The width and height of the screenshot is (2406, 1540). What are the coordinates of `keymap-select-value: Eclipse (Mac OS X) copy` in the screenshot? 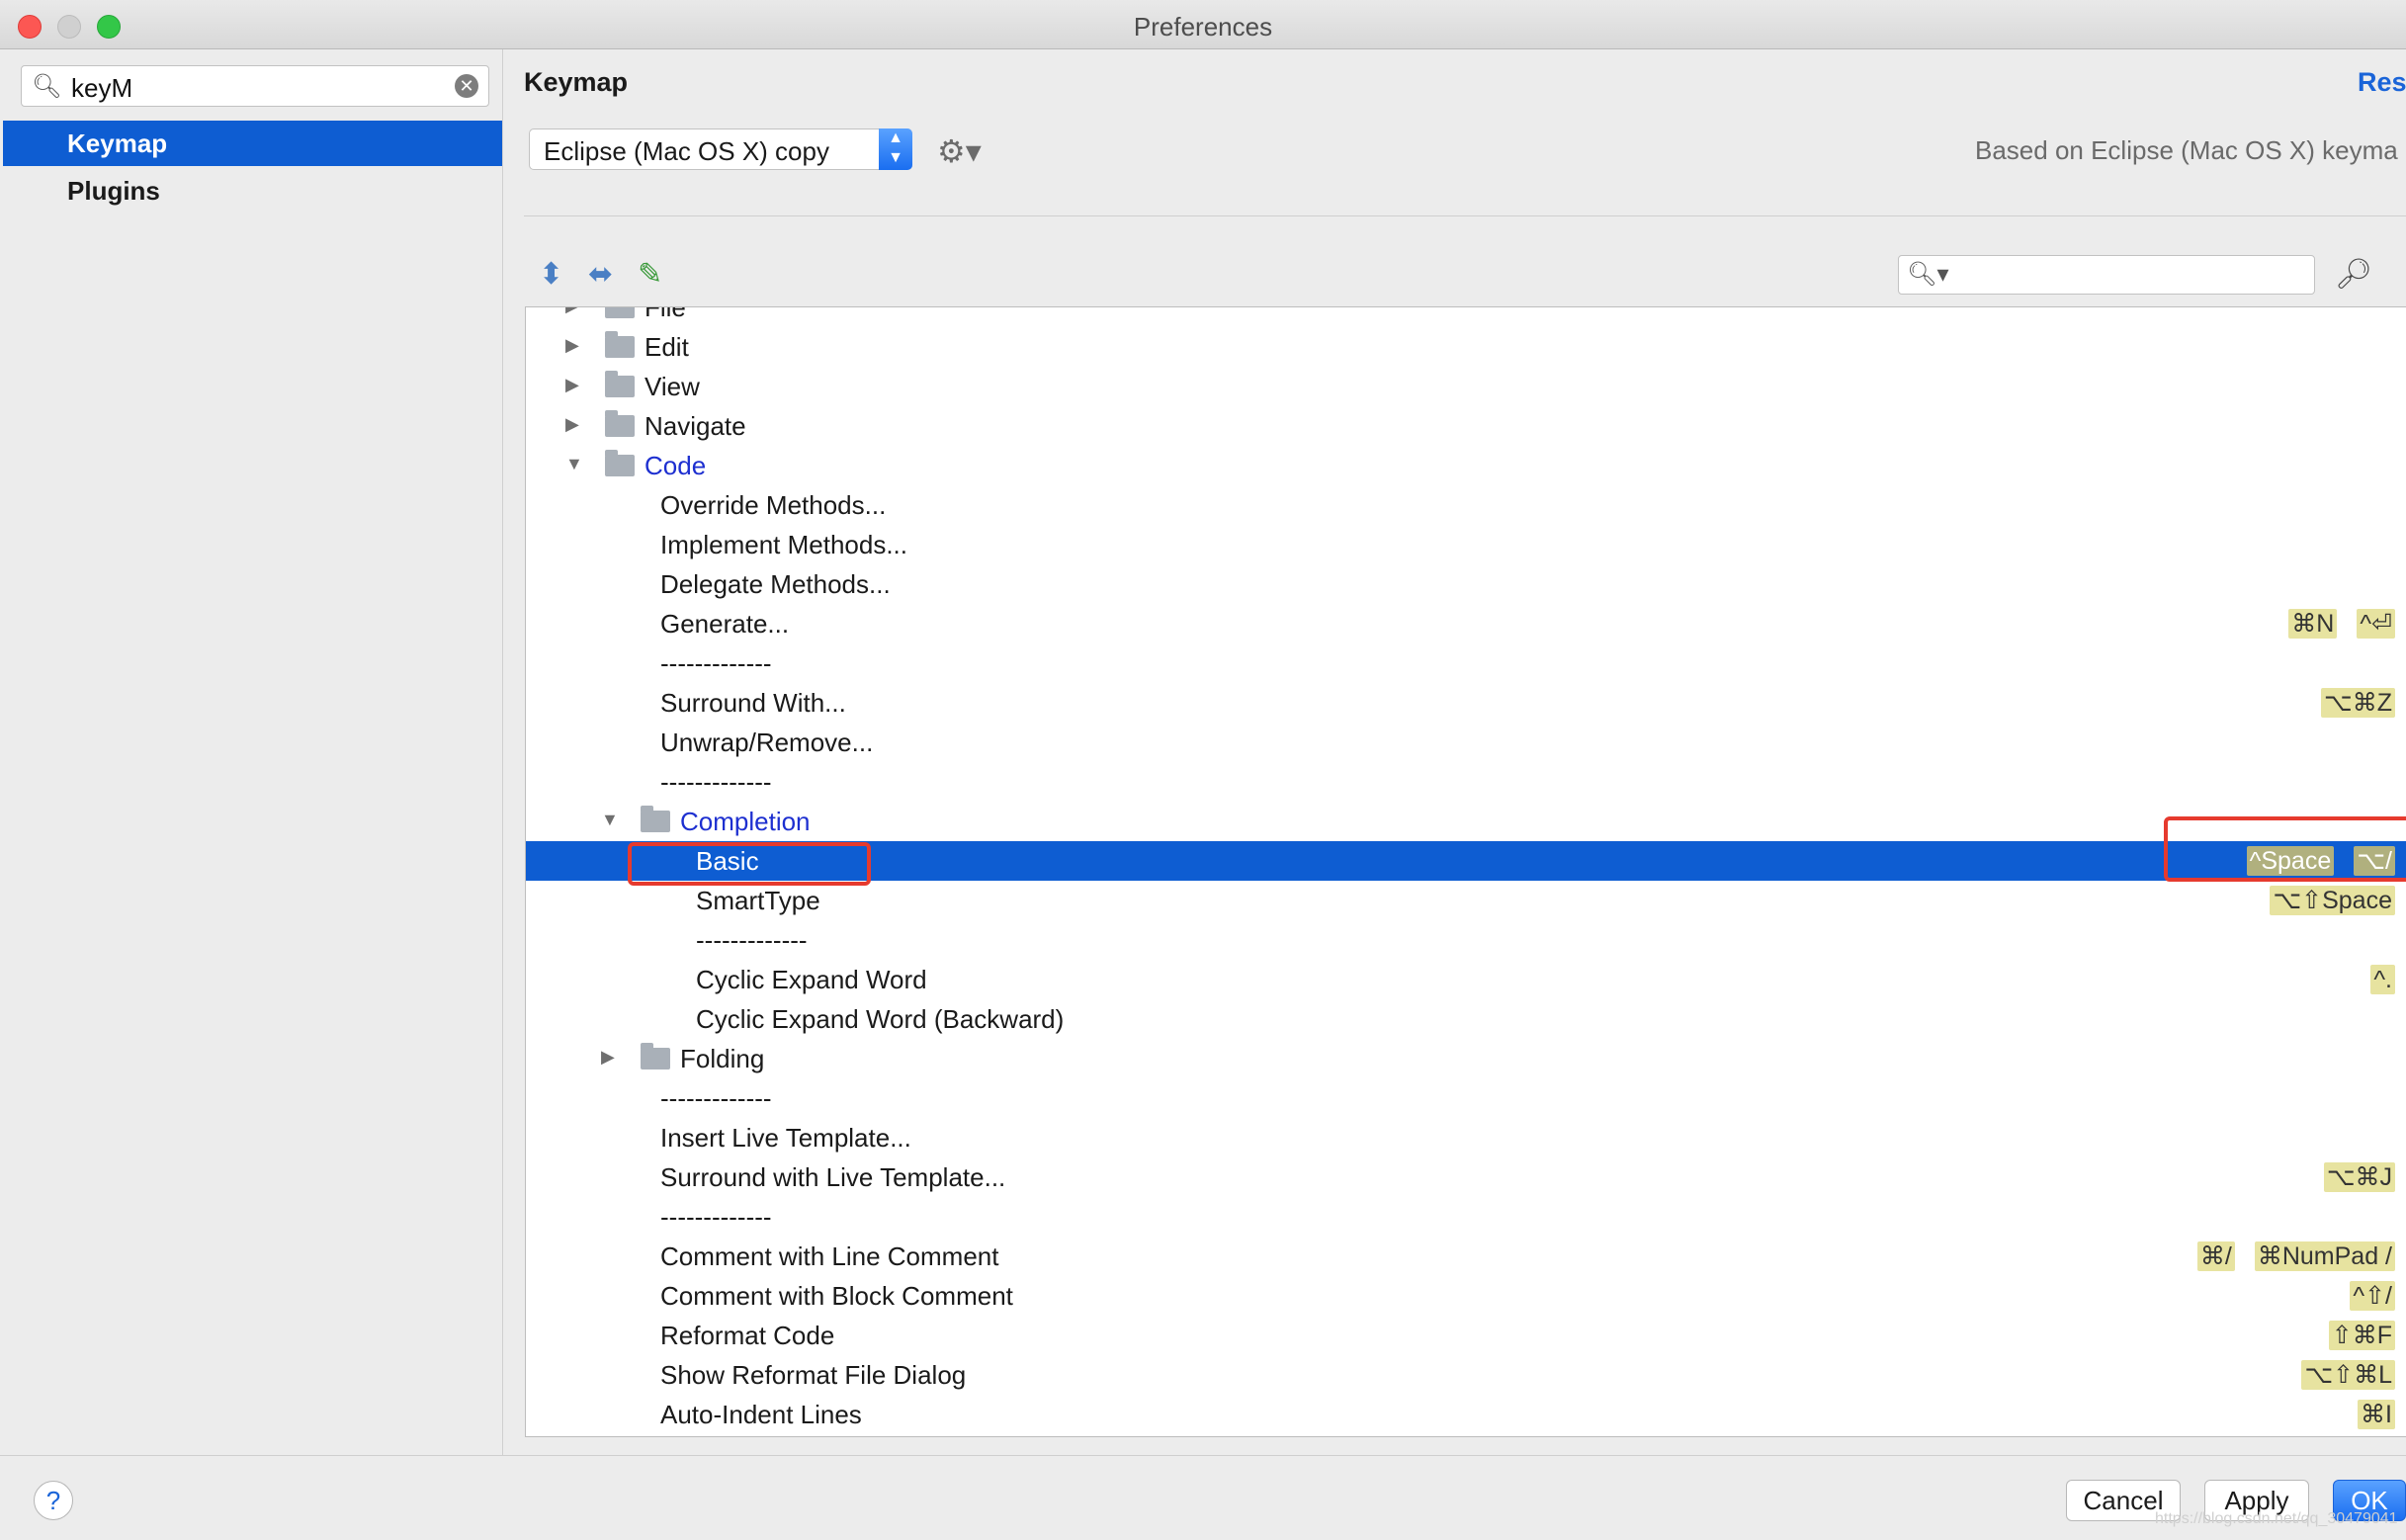 It's located at (687, 151).